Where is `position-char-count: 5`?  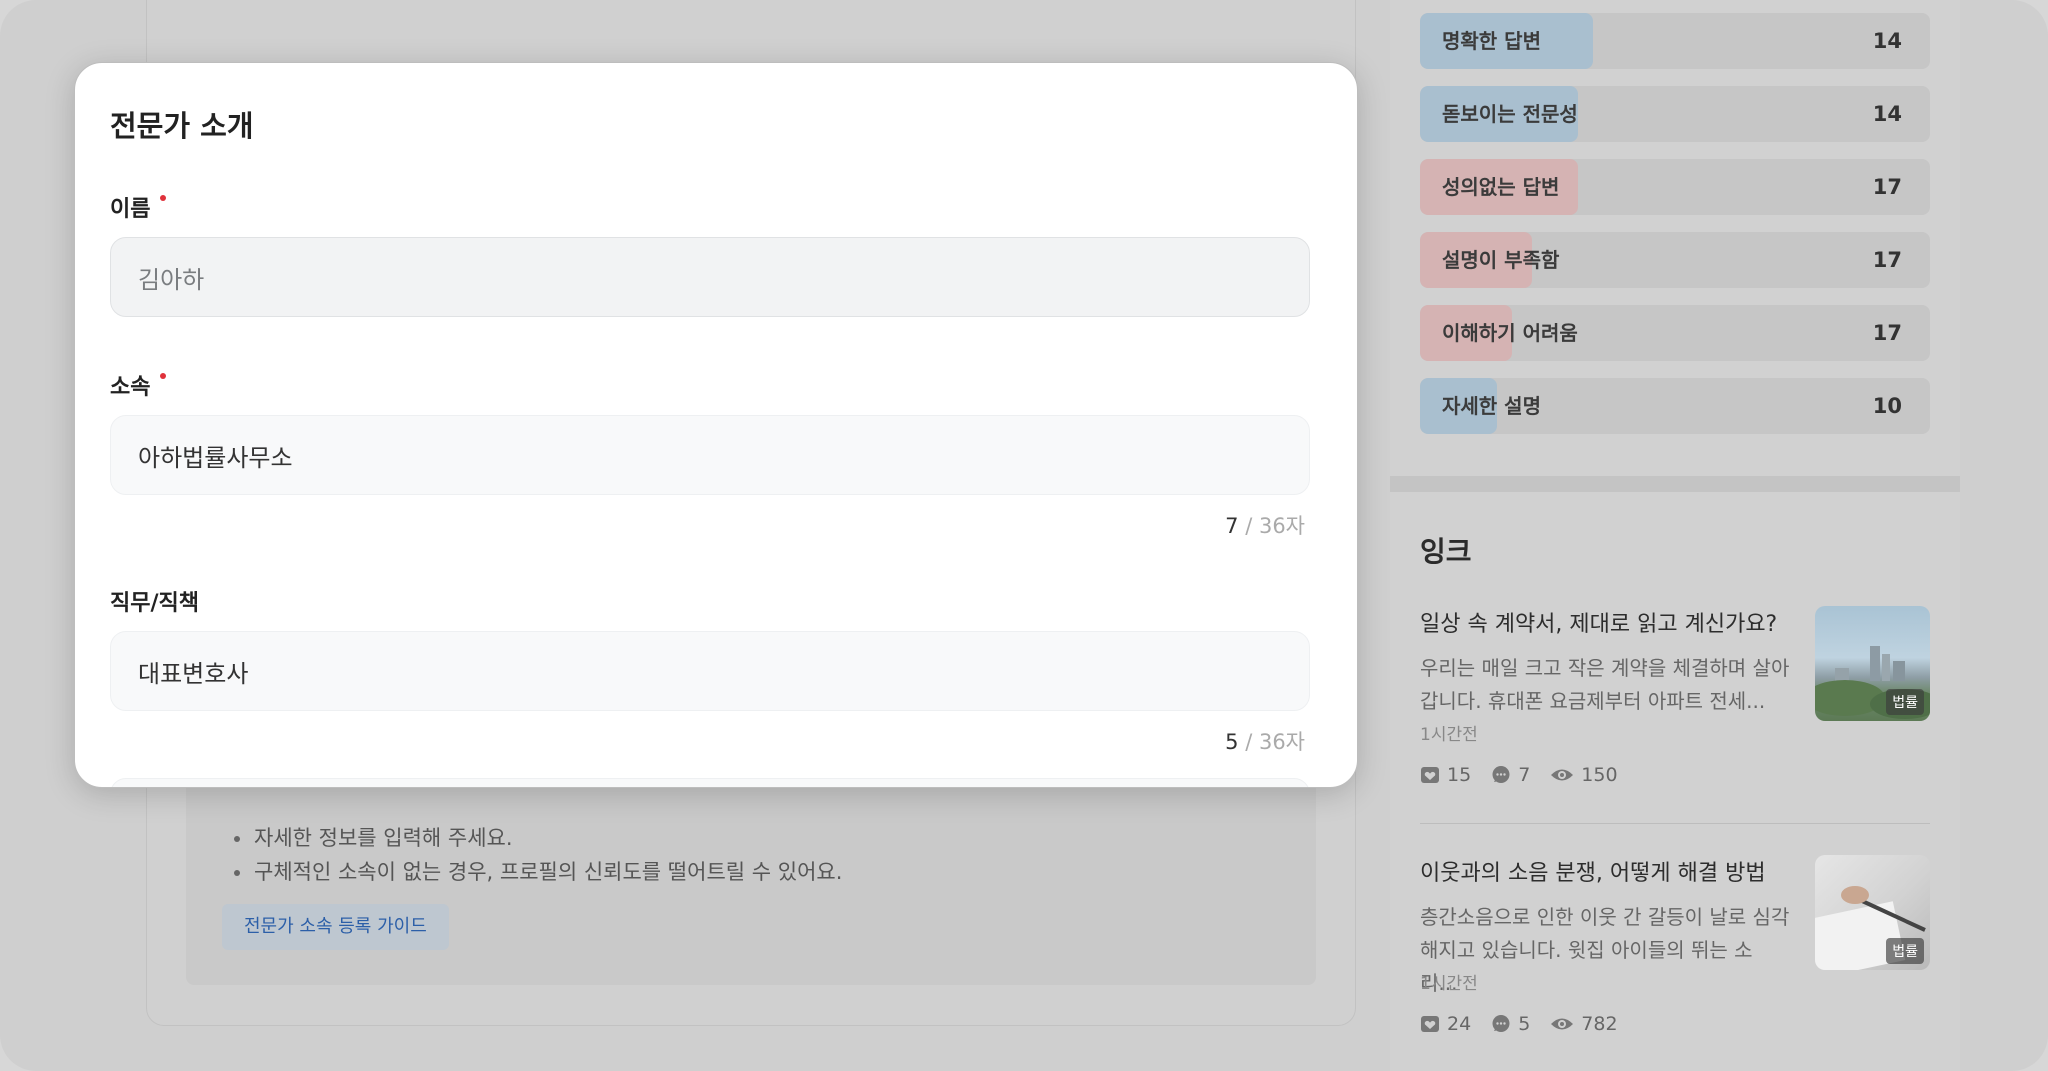 position-char-count: 5 is located at coordinates (1232, 742).